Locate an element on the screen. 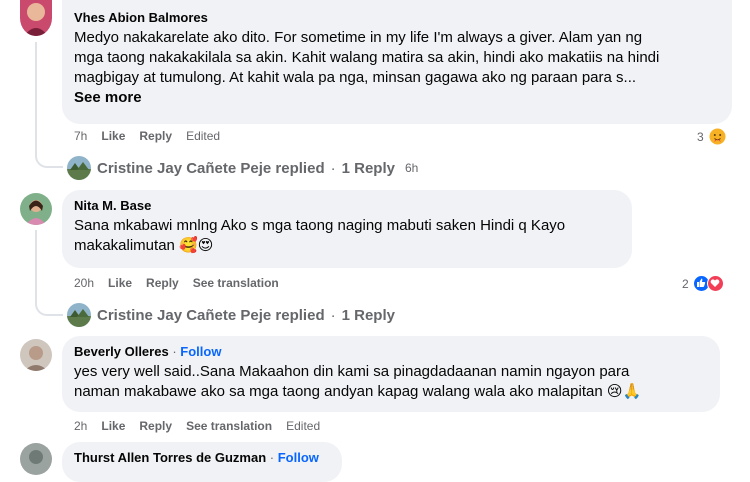 Image resolution: width=750 pixels, height=482 pixels. comment-header: Thurst Allen Torres de Guzman · Follow is located at coordinates (202, 458).